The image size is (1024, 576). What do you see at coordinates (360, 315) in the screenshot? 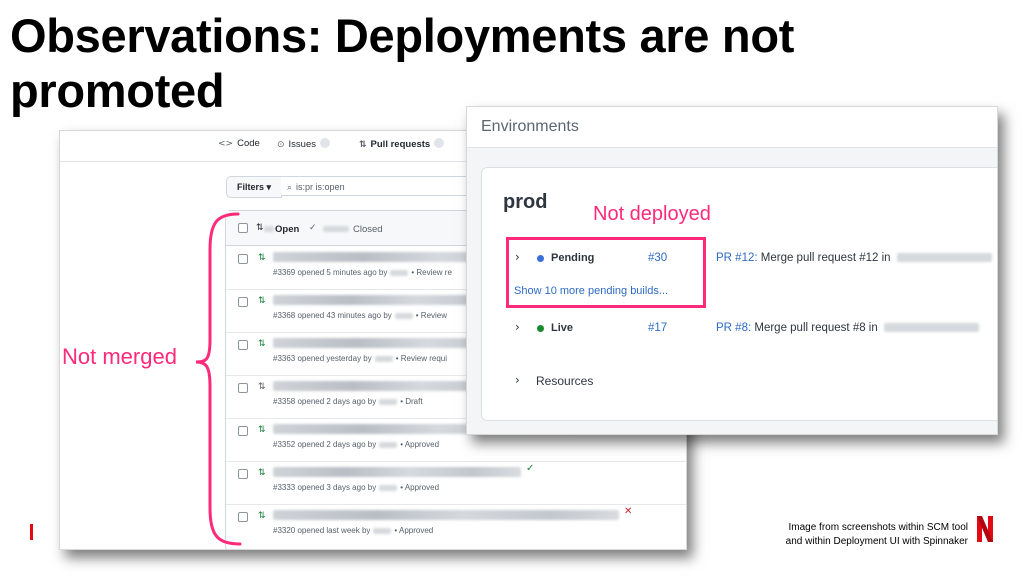
I see `pr-meta: #3368 opened 43 minutes ago by • Review` at bounding box center [360, 315].